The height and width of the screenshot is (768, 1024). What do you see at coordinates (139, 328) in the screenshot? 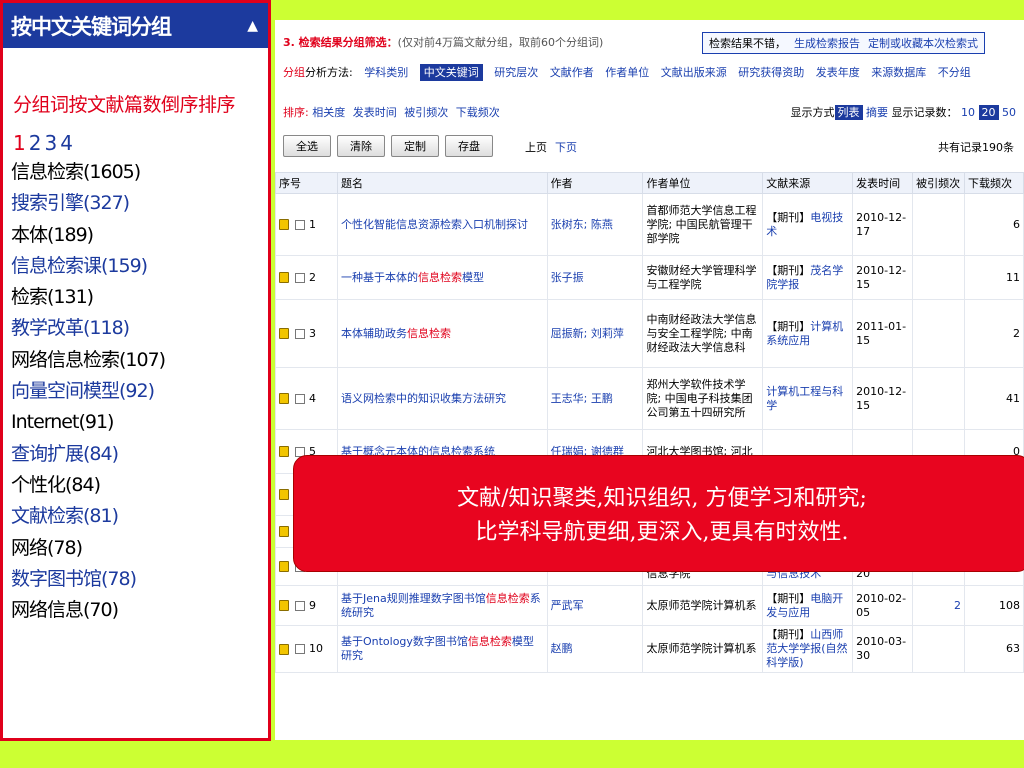
I see `keyword-group-item: 教学改革(118)` at bounding box center [139, 328].